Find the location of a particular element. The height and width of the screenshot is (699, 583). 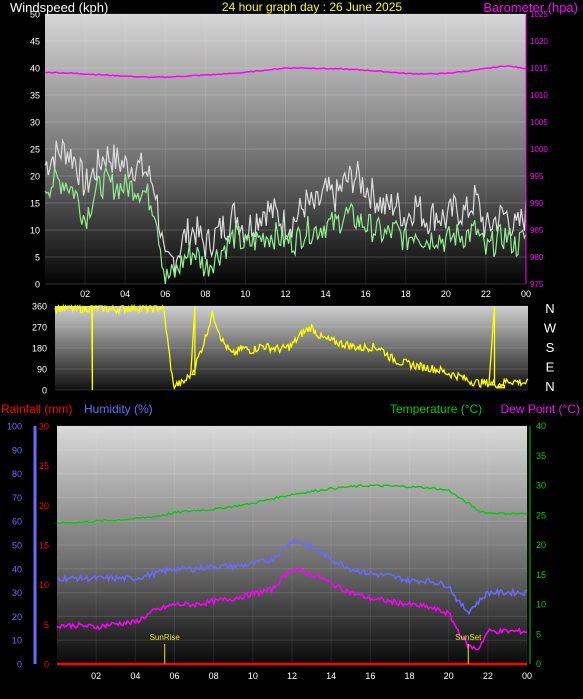

compass-label: S is located at coordinates (550, 347).